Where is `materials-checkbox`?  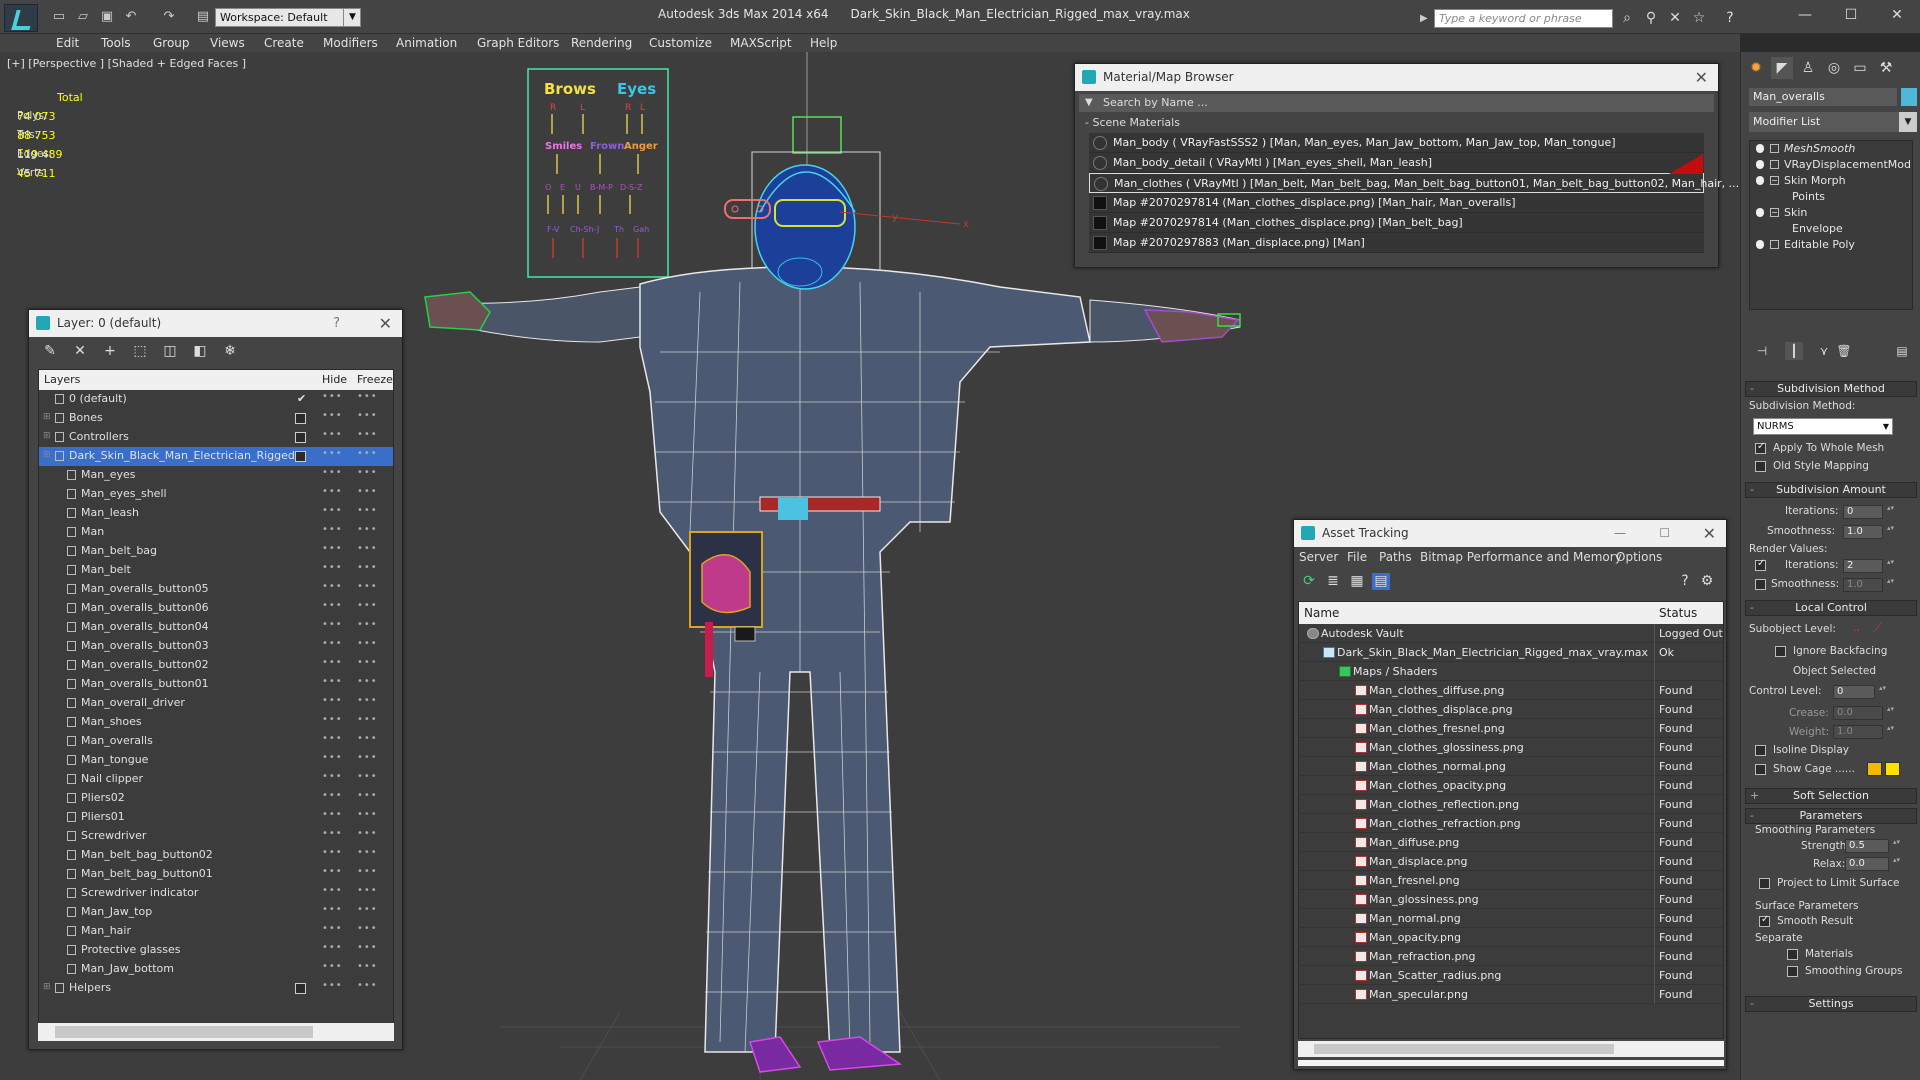 materials-checkbox is located at coordinates (1792, 954).